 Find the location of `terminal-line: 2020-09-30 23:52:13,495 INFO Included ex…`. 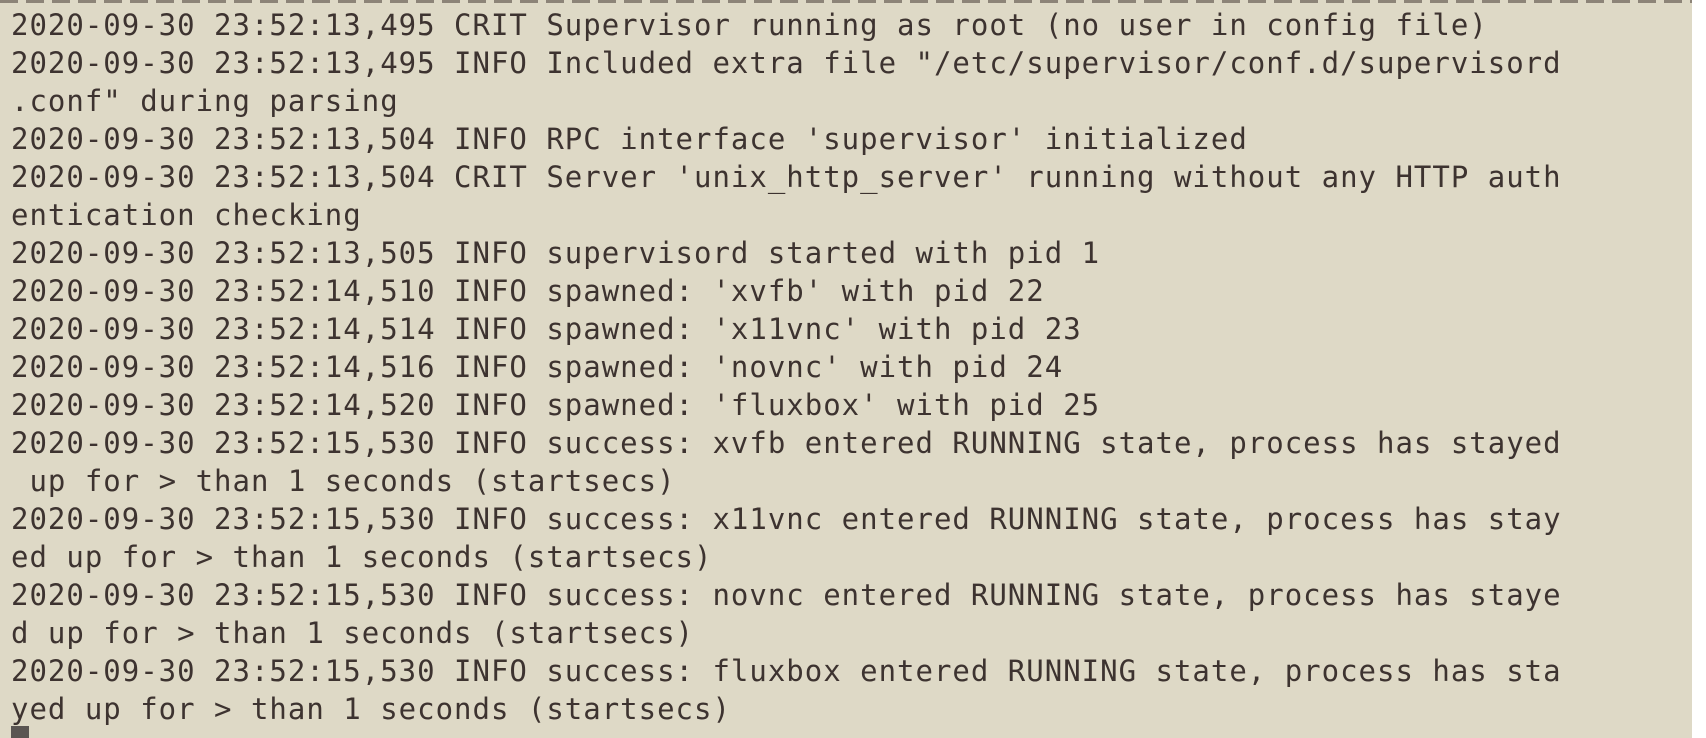

terminal-line: 2020-09-30 23:52:13,495 INFO Included ex… is located at coordinates (786, 63).